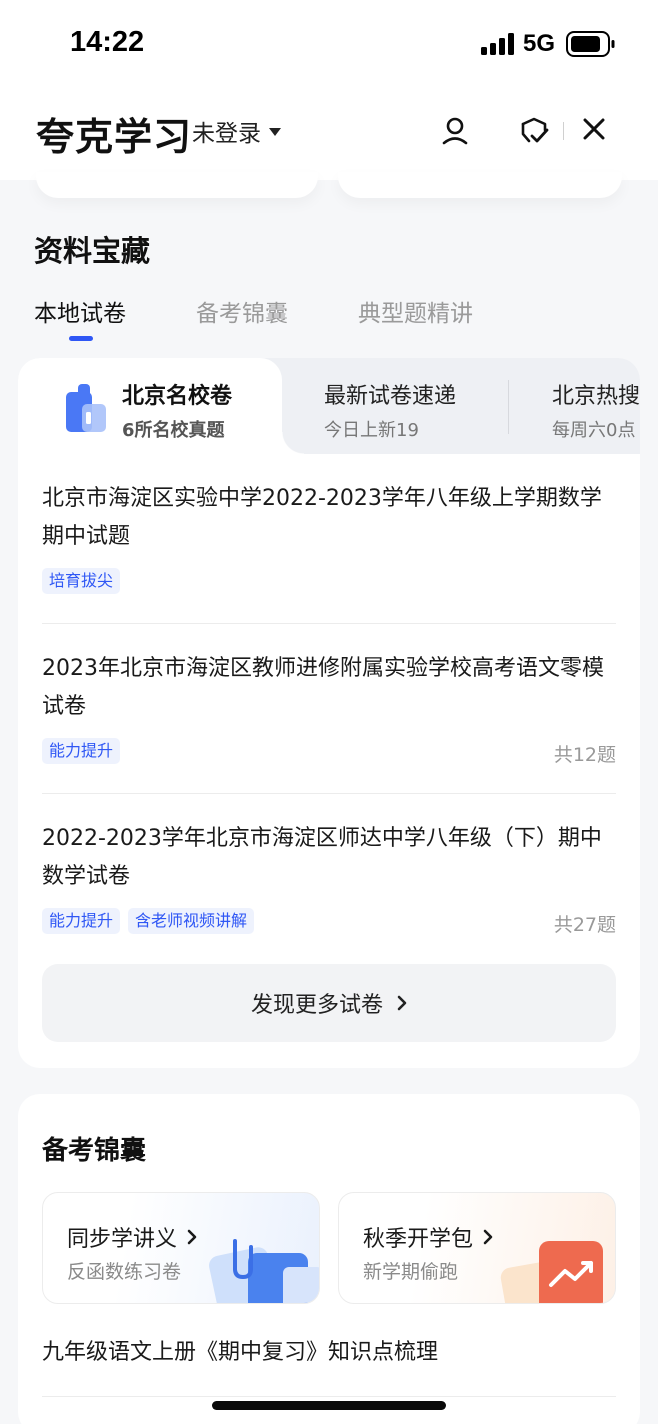 The height and width of the screenshot is (1424, 658). What do you see at coordinates (322, 857) in the screenshot?
I see `paper-title: 2022-2023学年北京市海淀区师达中学八年级（下）期中数学试卷` at bounding box center [322, 857].